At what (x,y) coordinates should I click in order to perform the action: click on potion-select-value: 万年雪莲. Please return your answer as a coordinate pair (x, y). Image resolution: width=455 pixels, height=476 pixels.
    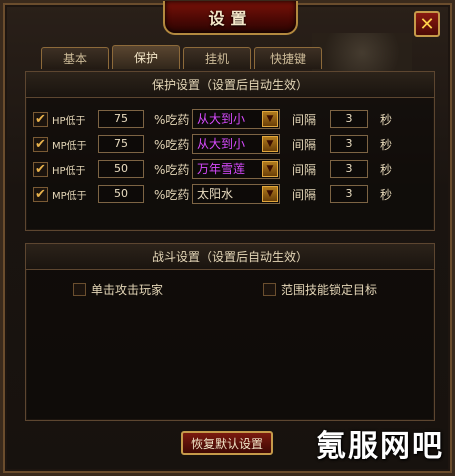
    Looking at the image, I should click on (221, 169).